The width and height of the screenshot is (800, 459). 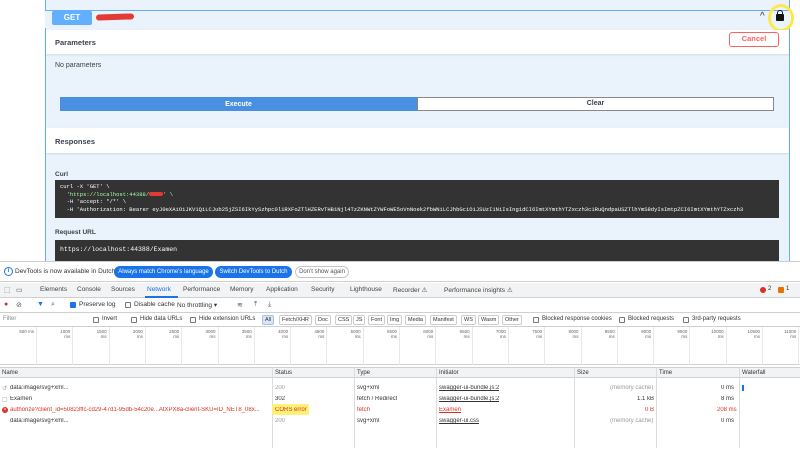 What do you see at coordinates (89, 289) in the screenshot?
I see `tab-console: Console` at bounding box center [89, 289].